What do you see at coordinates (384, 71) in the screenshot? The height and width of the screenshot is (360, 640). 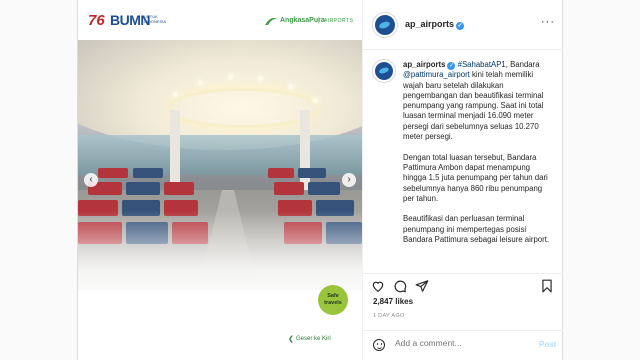 I see `caption-avatar` at bounding box center [384, 71].